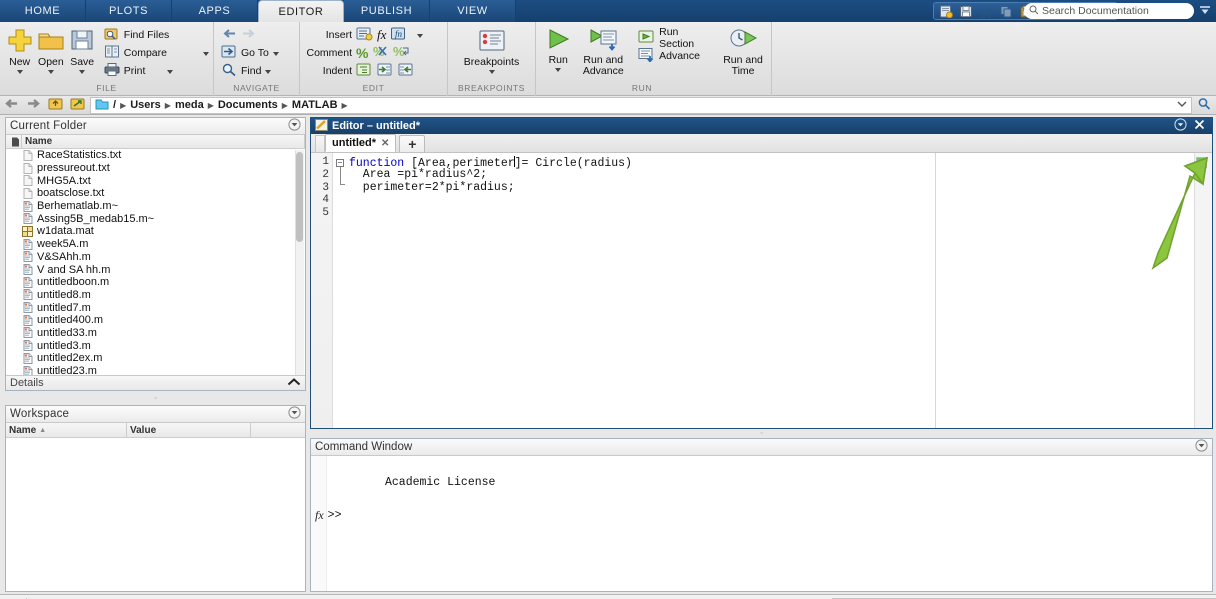 The width and height of the screenshot is (1216, 599). Describe the element at coordinates (189, 430) in the screenshot. I see `workspace-col-value: Value` at that location.